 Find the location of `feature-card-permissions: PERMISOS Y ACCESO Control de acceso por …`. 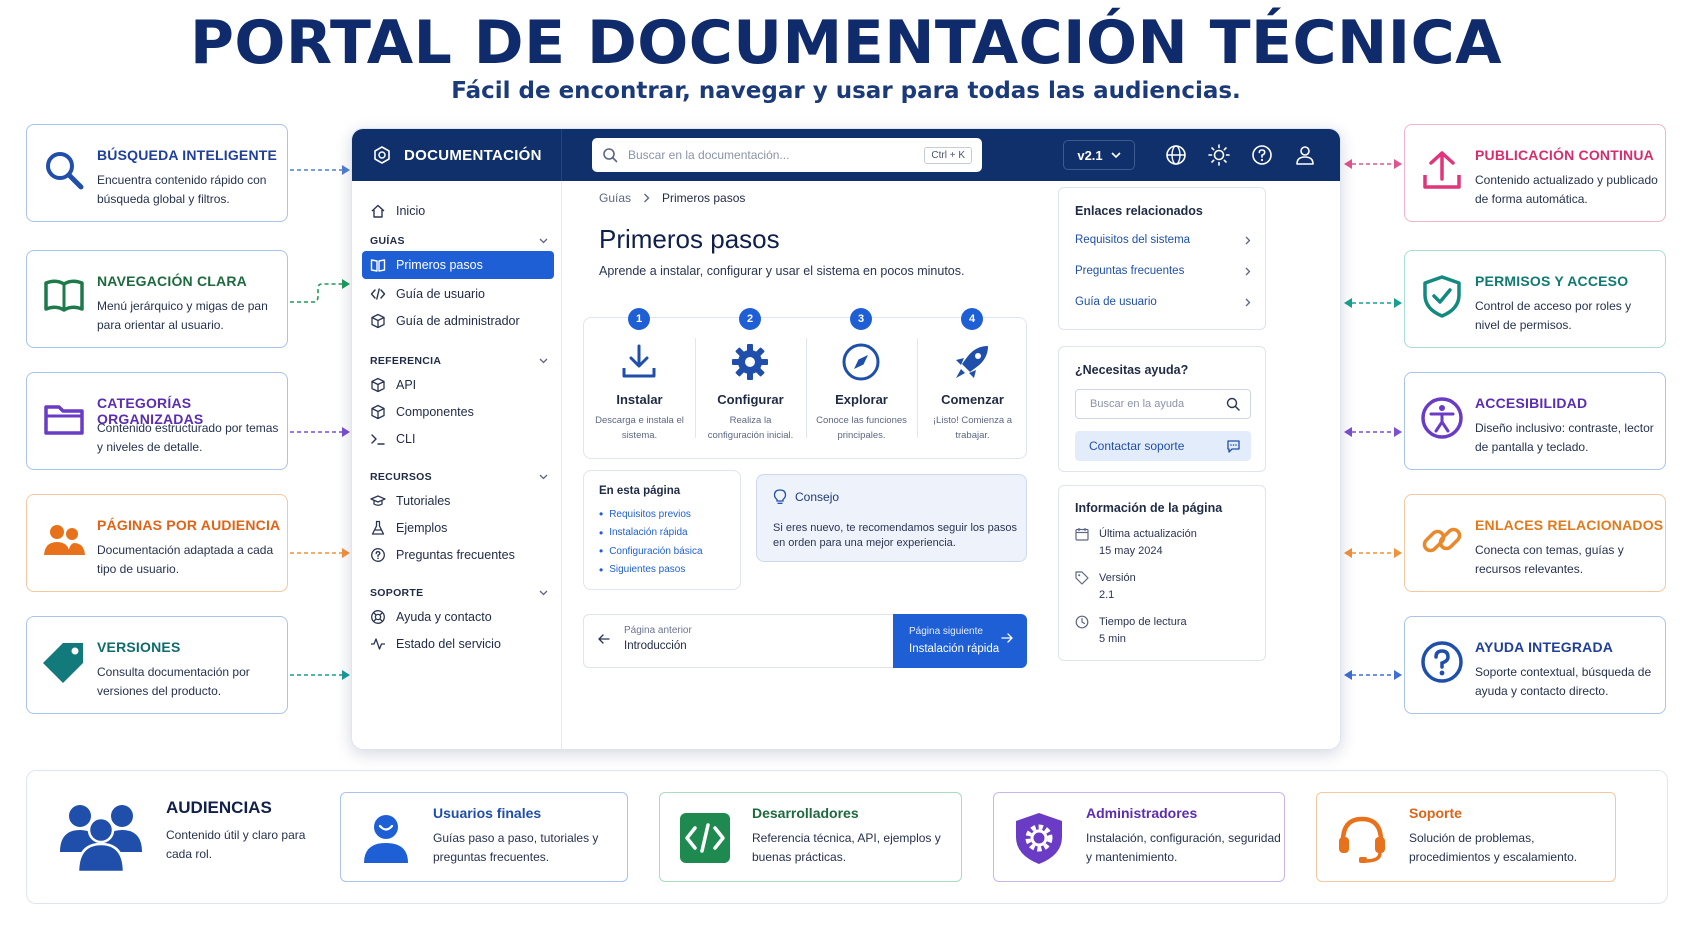

feature-card-permissions: PERMISOS Y ACCESO Control de acceso por … is located at coordinates (1535, 299).